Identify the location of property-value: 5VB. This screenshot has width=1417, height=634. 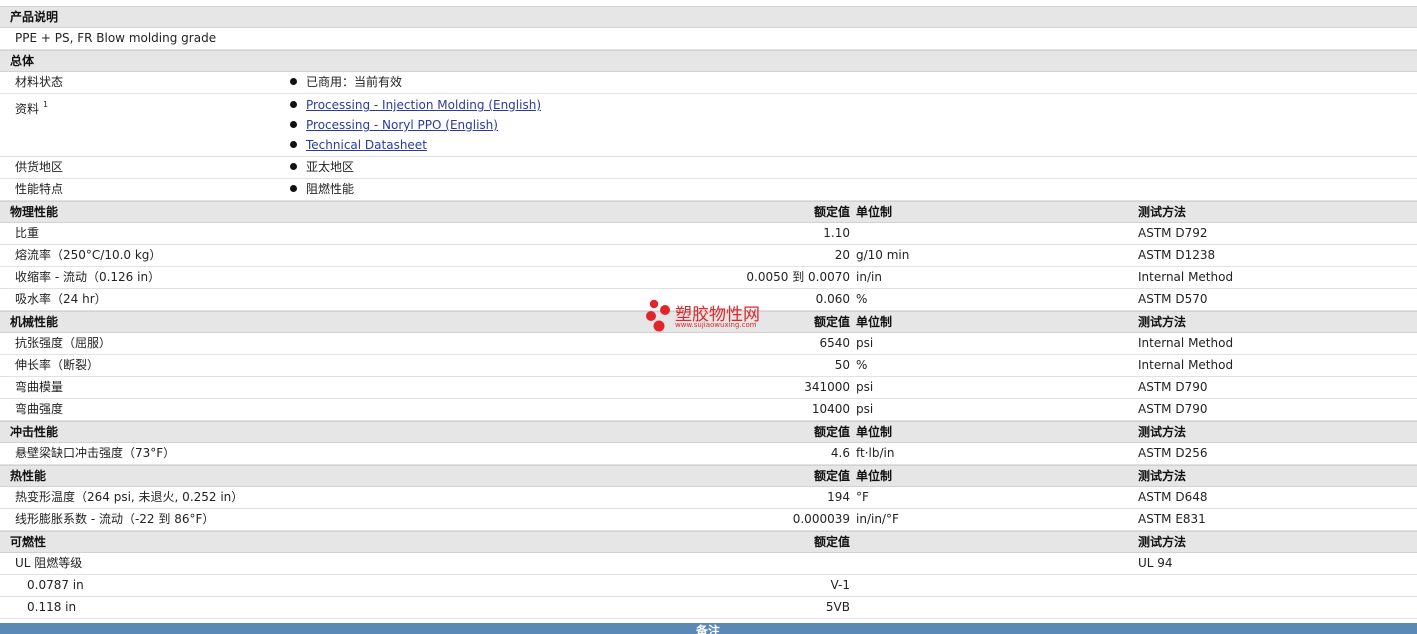
(837, 607).